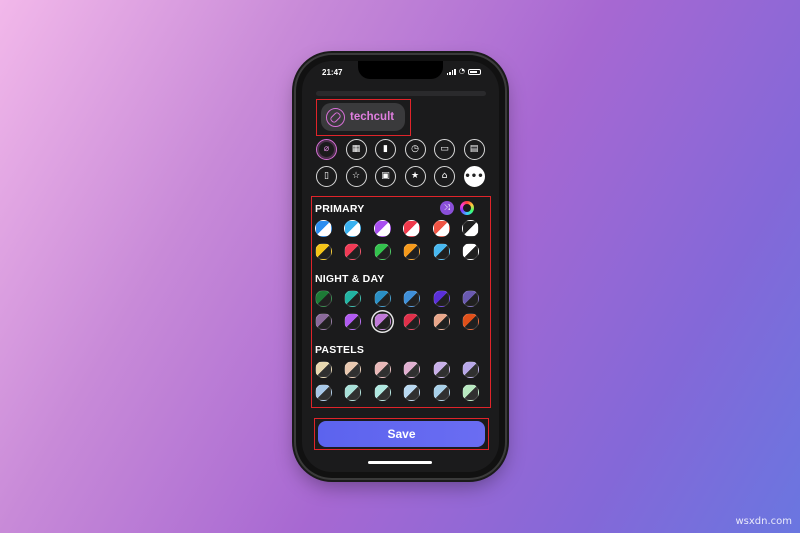 The width and height of the screenshot is (800, 533). I want to click on top-bar, so click(401, 93).